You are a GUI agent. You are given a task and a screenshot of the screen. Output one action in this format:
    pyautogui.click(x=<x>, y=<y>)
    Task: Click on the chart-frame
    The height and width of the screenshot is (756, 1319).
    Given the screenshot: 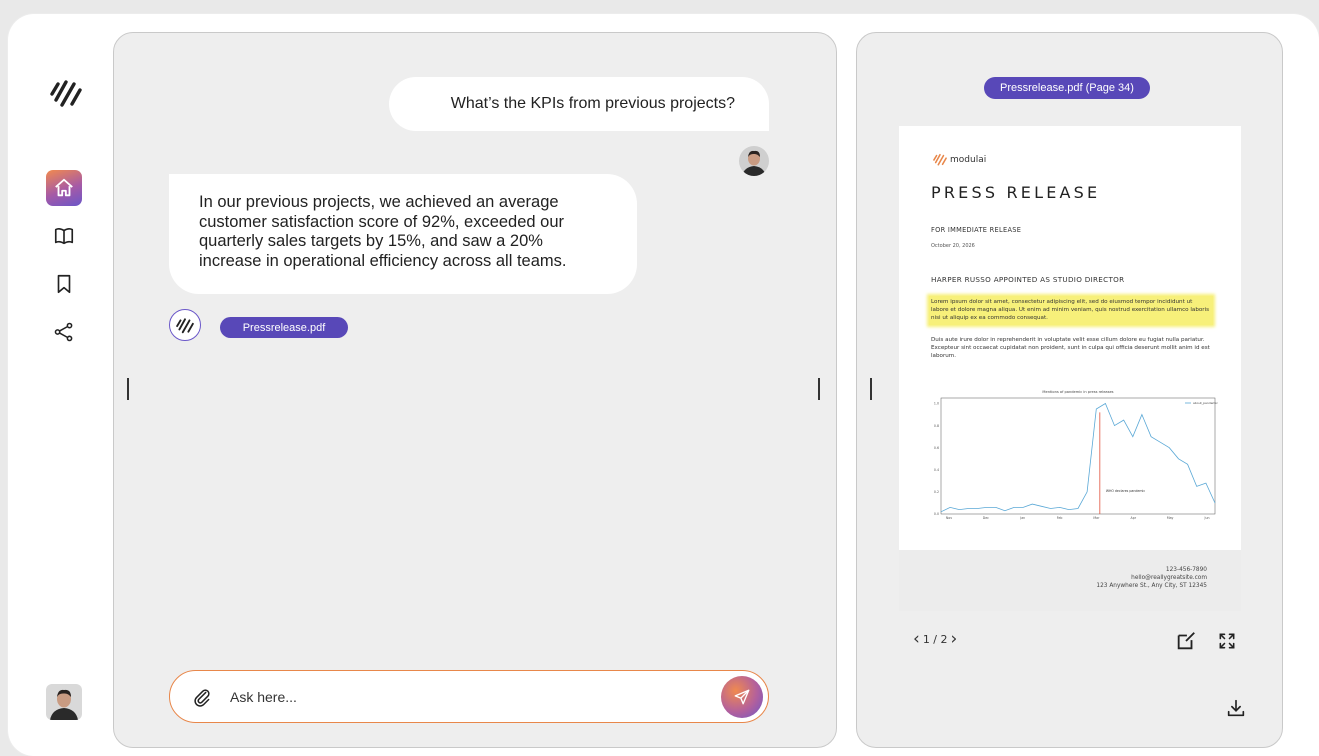 What is the action you would take?
    pyautogui.click(x=1078, y=456)
    